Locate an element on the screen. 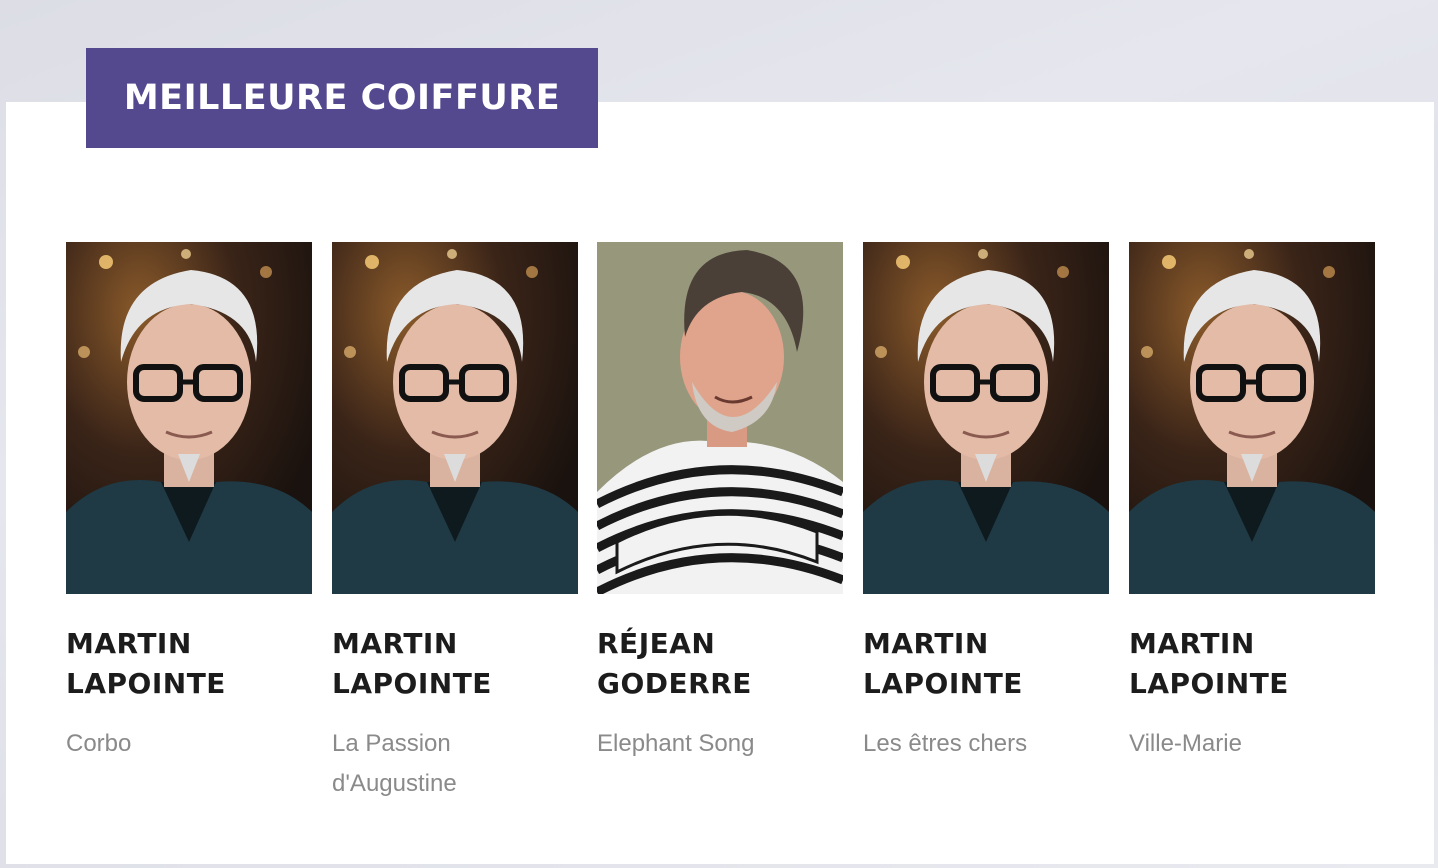 The height and width of the screenshot is (868, 1438). nominee-film: Corbo is located at coordinates (99, 743).